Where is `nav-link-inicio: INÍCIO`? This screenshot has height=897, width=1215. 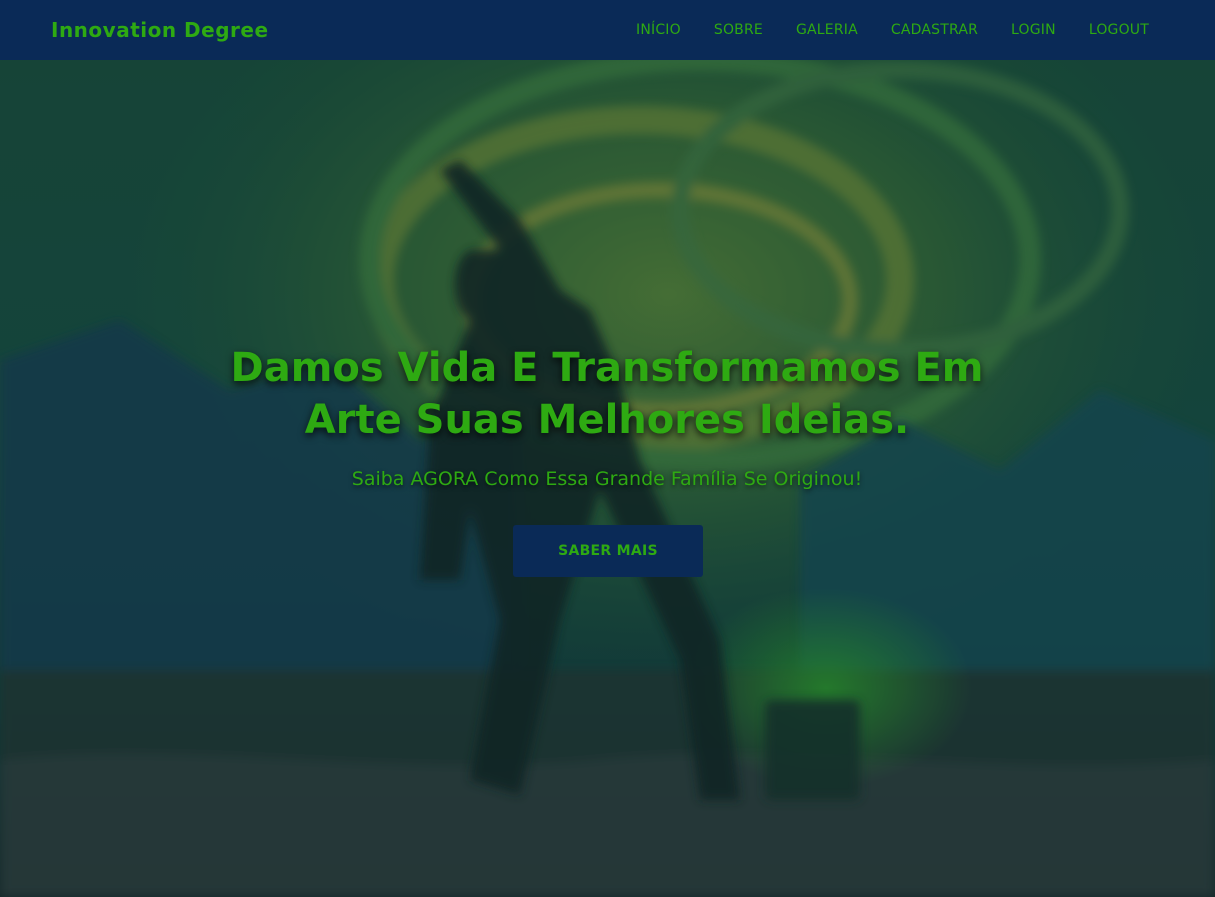 nav-link-inicio: INÍCIO is located at coordinates (658, 30).